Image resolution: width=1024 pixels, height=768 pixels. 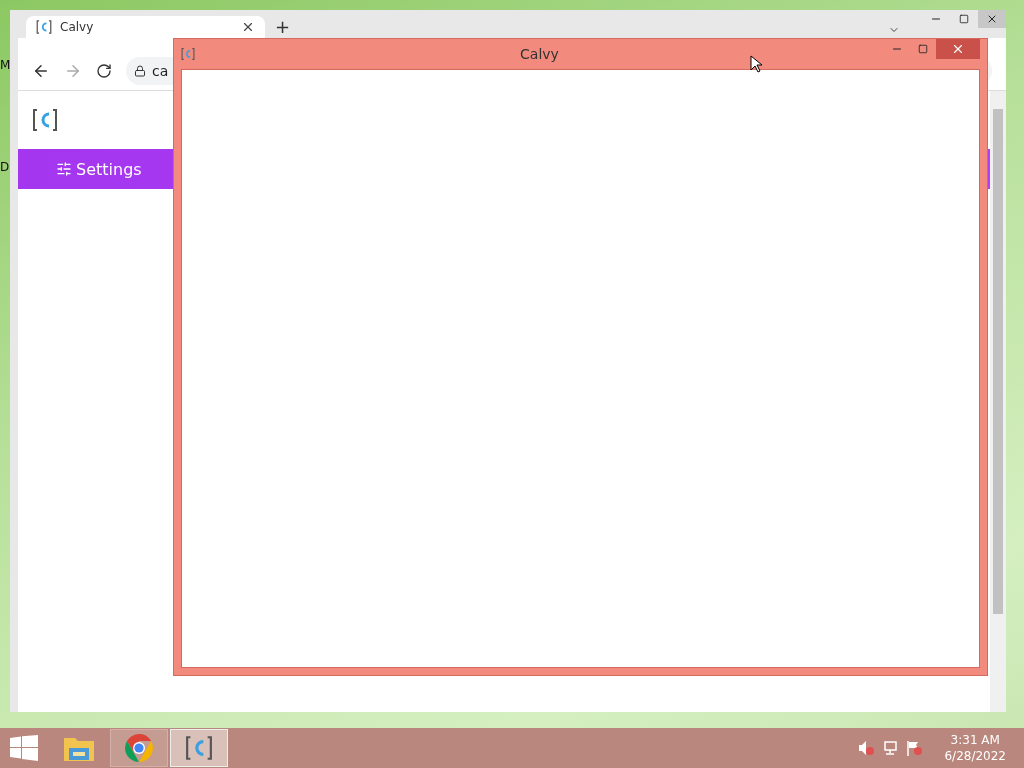 What do you see at coordinates (5, 65) in the screenshot?
I see `desktop-icon-label: M` at bounding box center [5, 65].